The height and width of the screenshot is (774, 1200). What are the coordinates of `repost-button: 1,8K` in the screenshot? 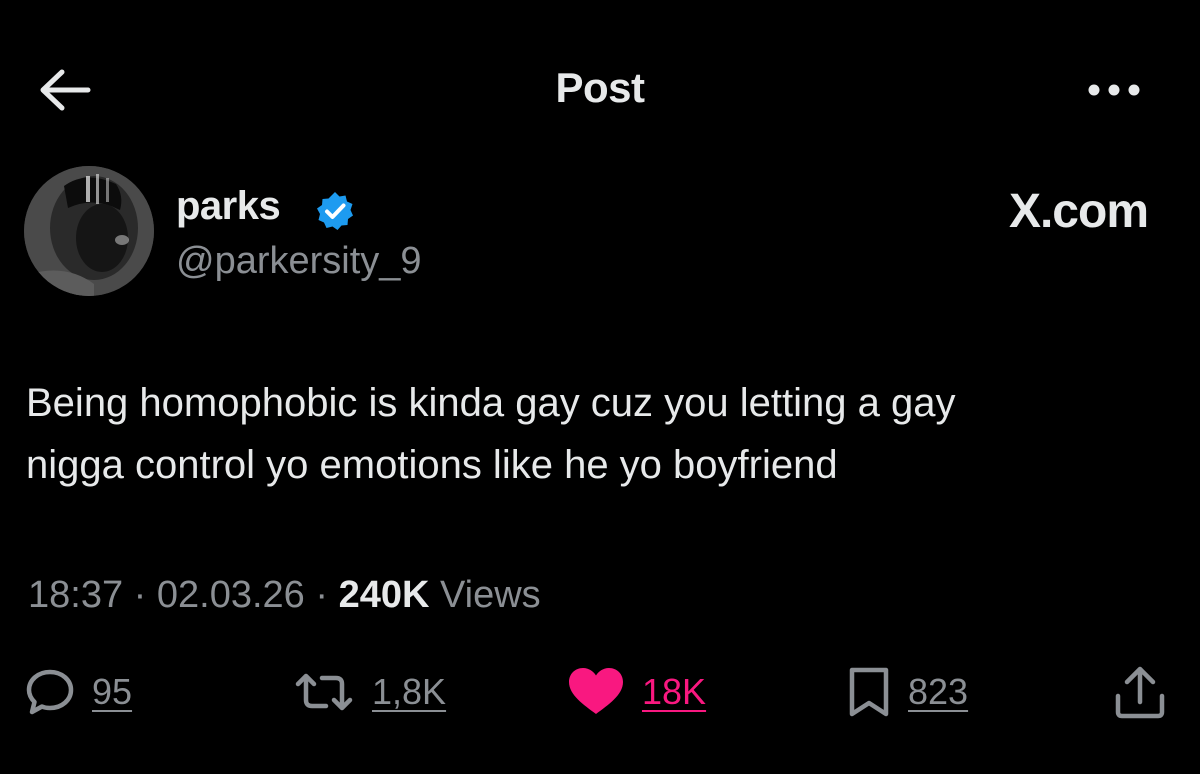 It's located at (369, 692).